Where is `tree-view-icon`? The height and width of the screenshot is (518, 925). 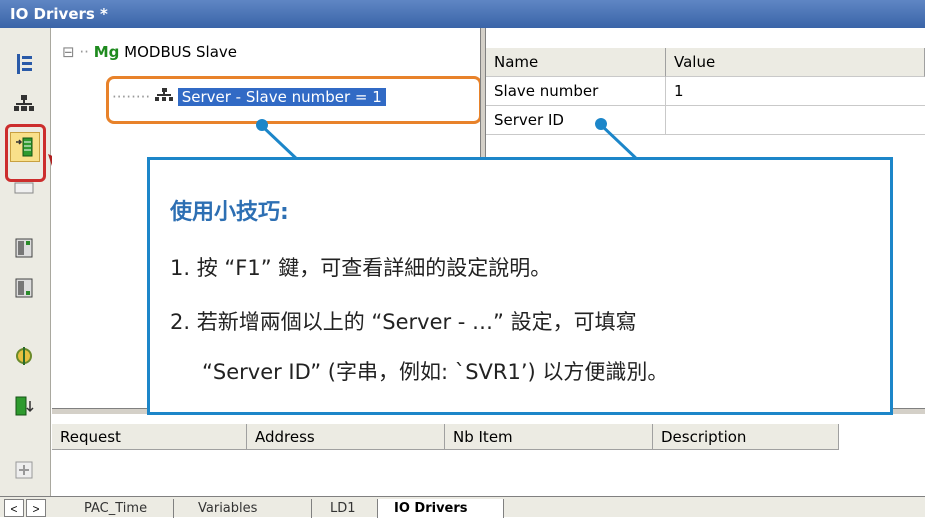 tree-view-icon is located at coordinates (24, 64).